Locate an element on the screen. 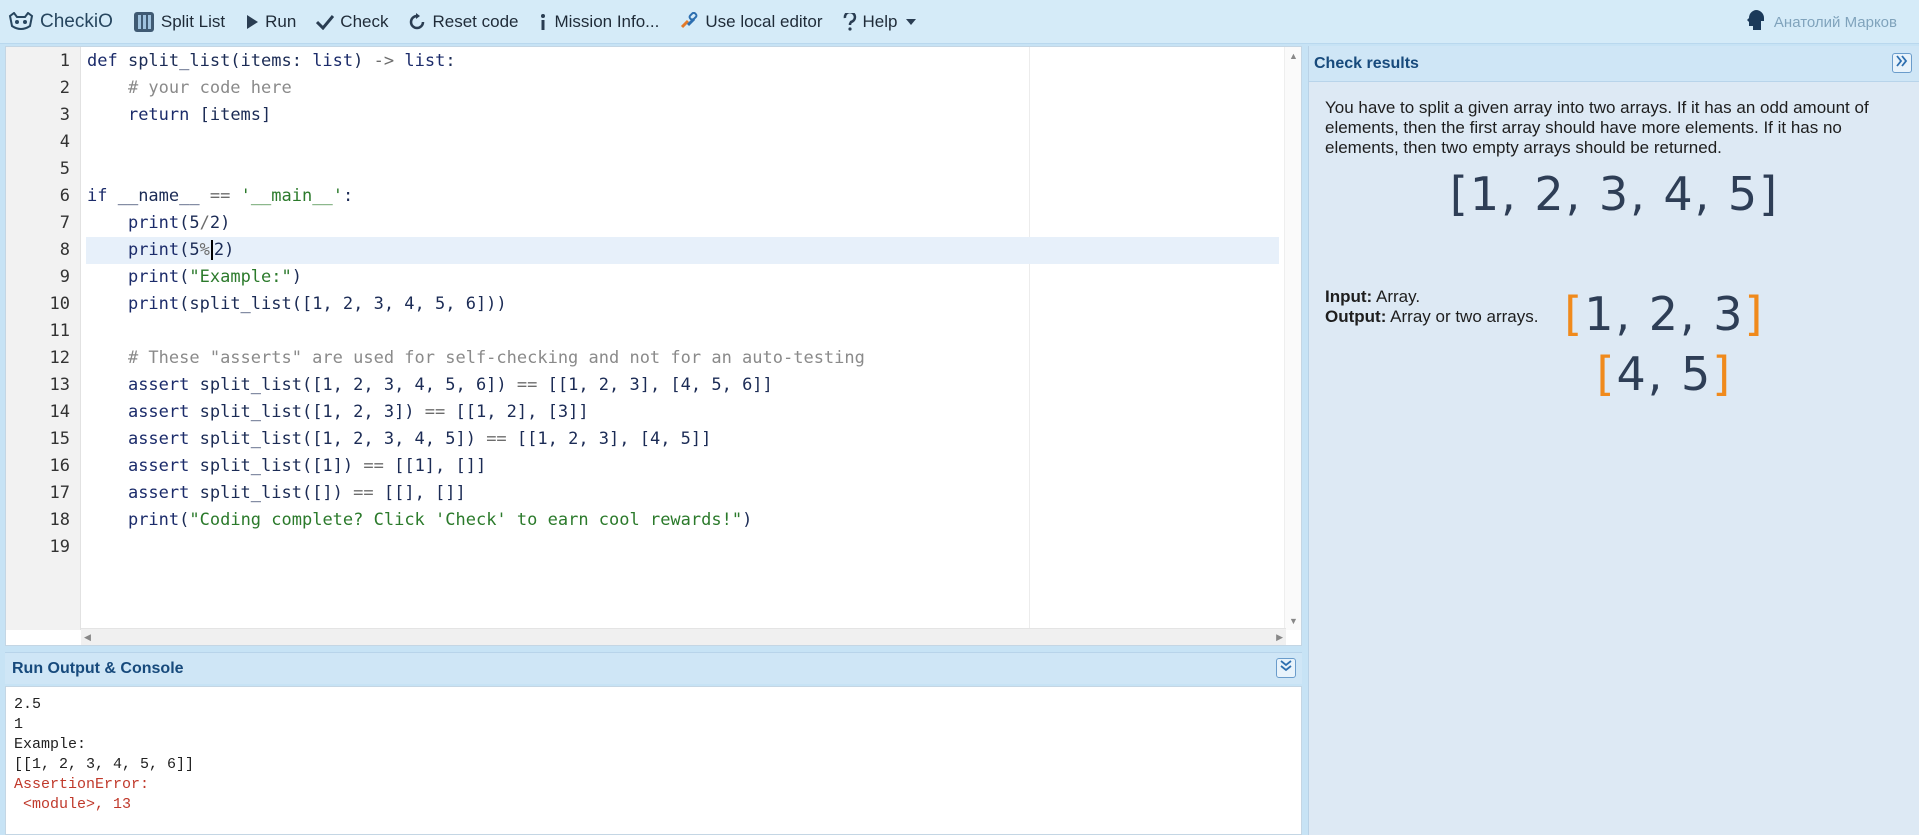  checkio-logo: CheckiO is located at coordinates (61, 22).